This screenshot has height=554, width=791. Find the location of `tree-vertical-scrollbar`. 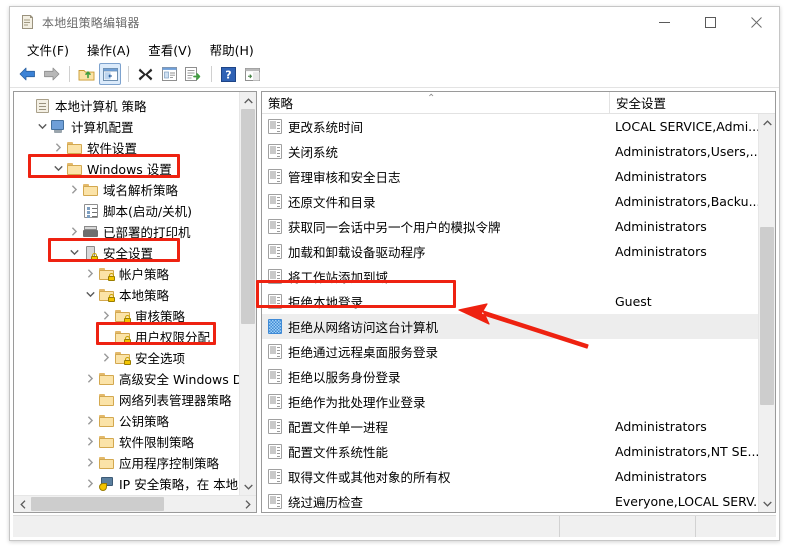

tree-vertical-scrollbar is located at coordinates (247, 293).